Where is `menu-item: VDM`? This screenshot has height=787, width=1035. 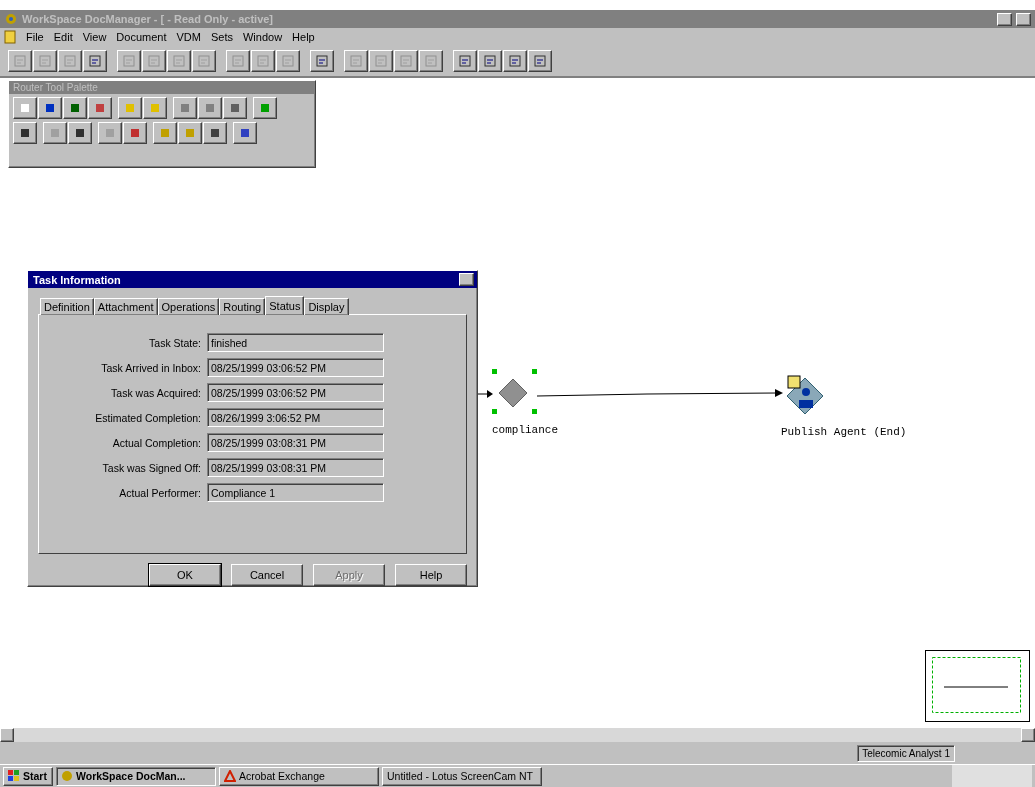 menu-item: VDM is located at coordinates (188, 37).